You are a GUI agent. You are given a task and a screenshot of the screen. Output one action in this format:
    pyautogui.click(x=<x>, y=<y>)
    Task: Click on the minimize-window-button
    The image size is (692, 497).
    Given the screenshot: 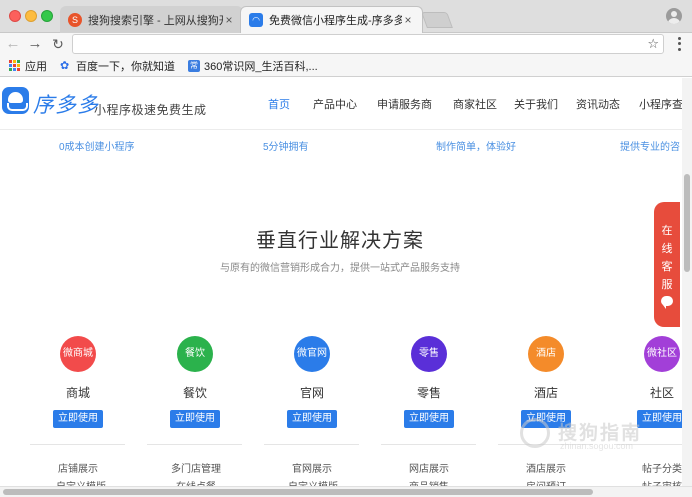 What is the action you would take?
    pyautogui.click(x=31, y=16)
    